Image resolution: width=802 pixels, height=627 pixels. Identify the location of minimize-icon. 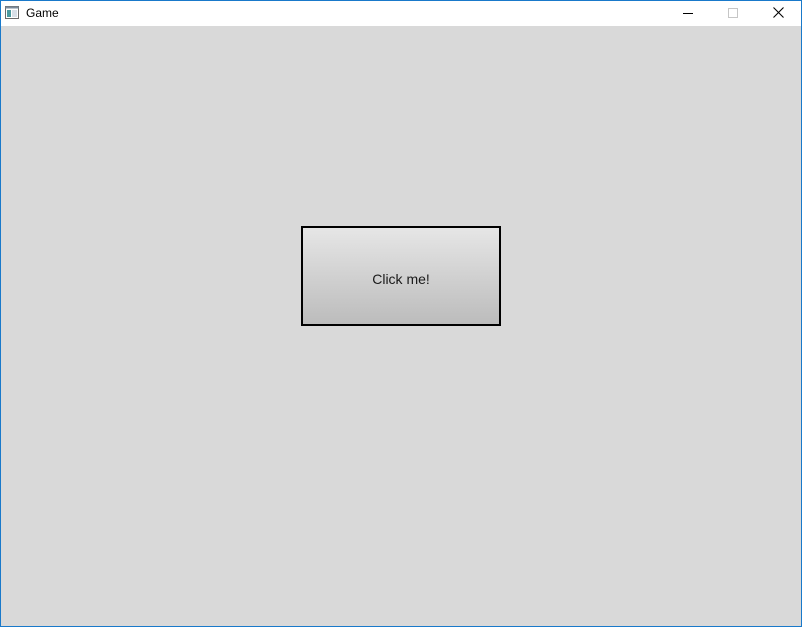
(688, 14).